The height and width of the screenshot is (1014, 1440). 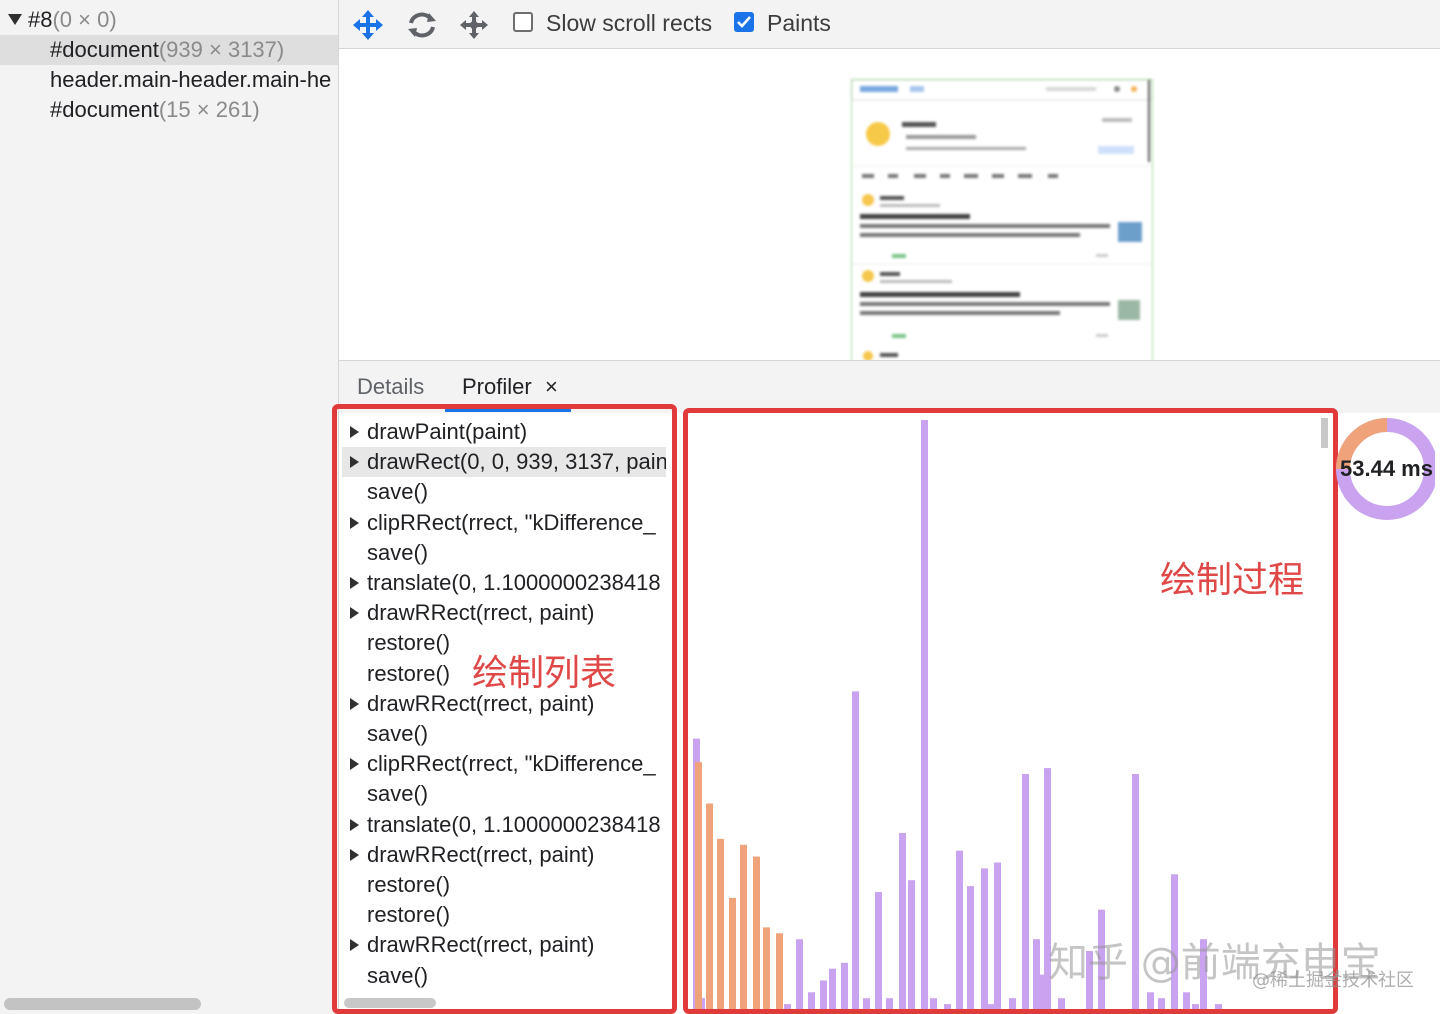 I want to click on move-arrows-icon, so click(x=368, y=25).